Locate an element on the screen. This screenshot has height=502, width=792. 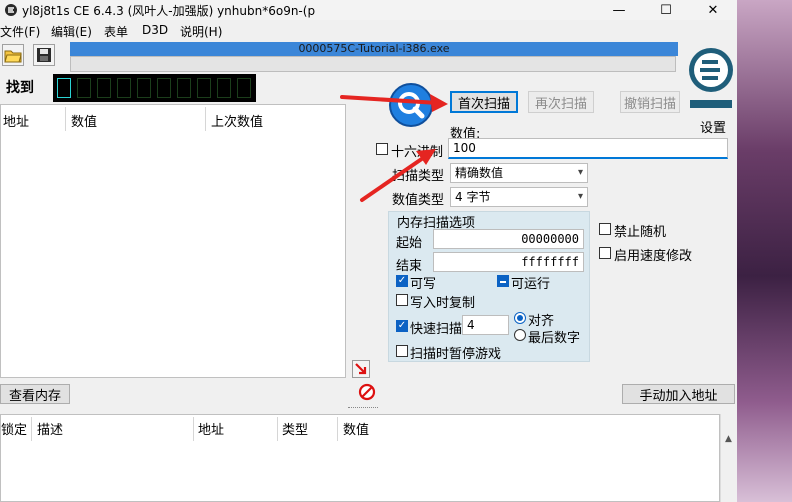
settings-label: 设置 is located at coordinates (713, 126).